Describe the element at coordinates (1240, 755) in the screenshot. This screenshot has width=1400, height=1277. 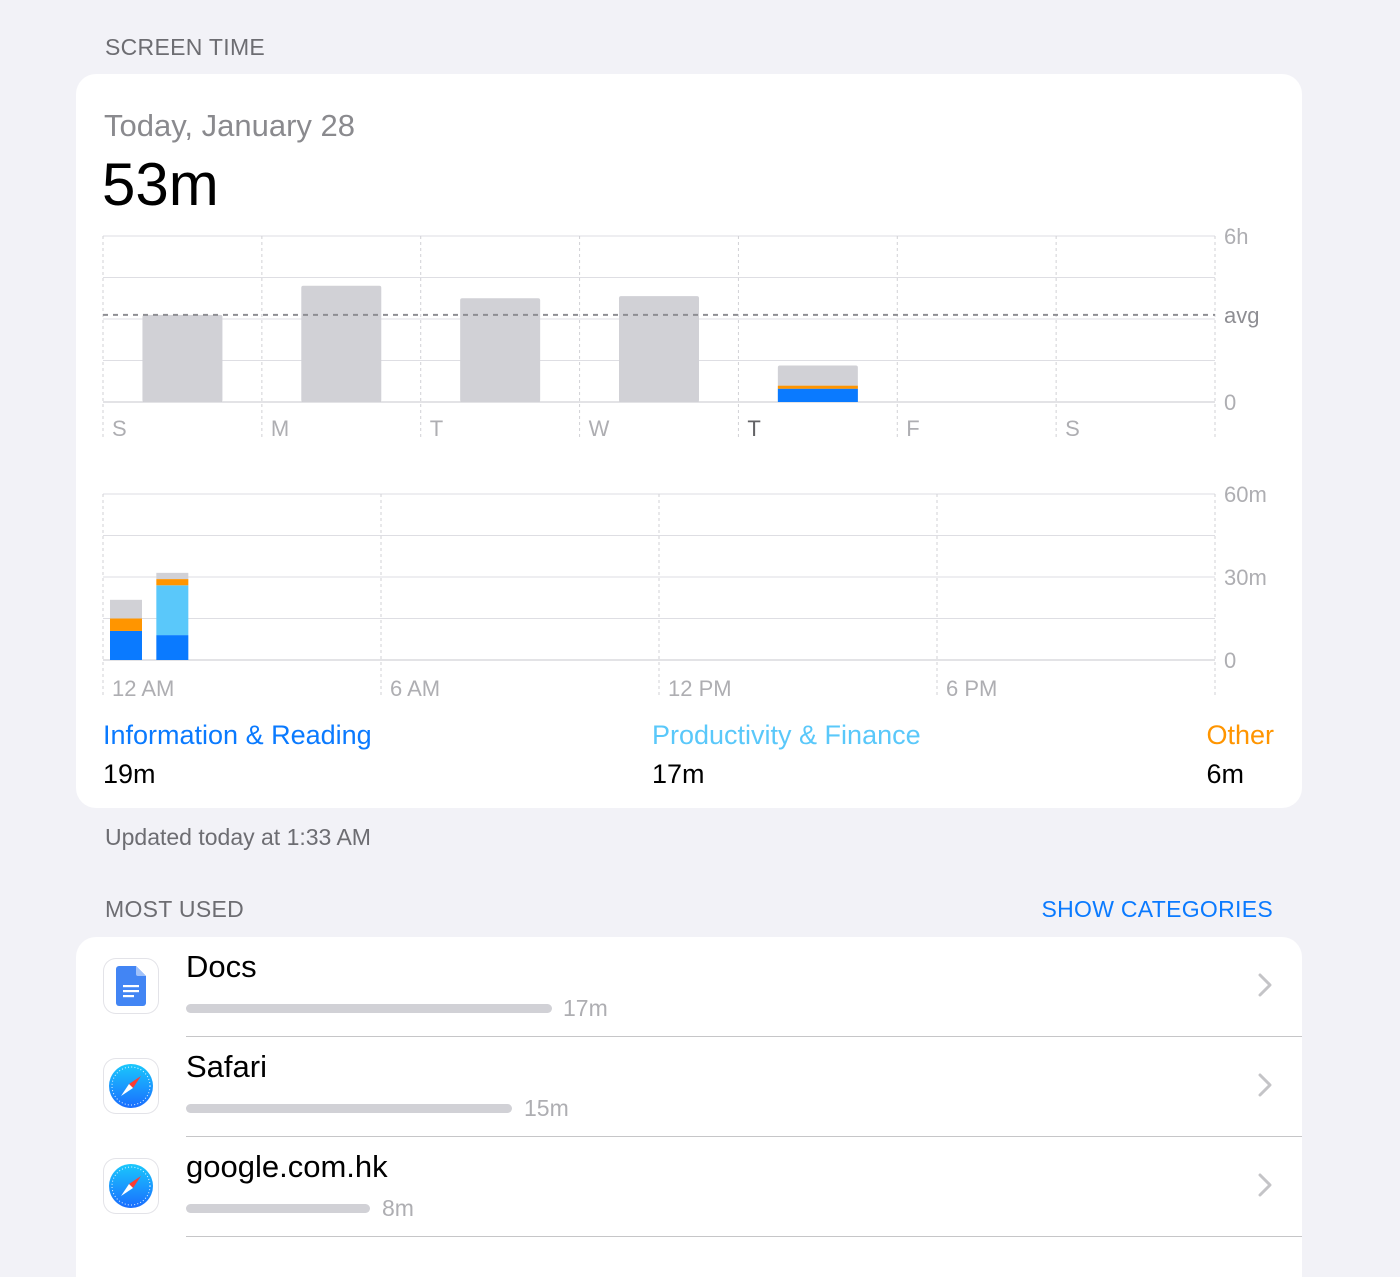
I see `category-other: Other 6m` at that location.